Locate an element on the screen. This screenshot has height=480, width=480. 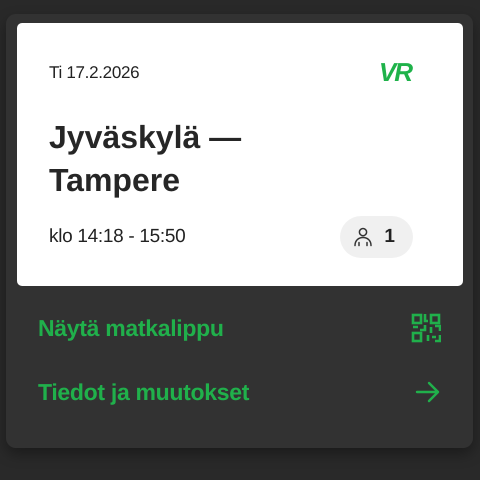
trip-time: klo 14:18 - 15:50 is located at coordinates (117, 237).